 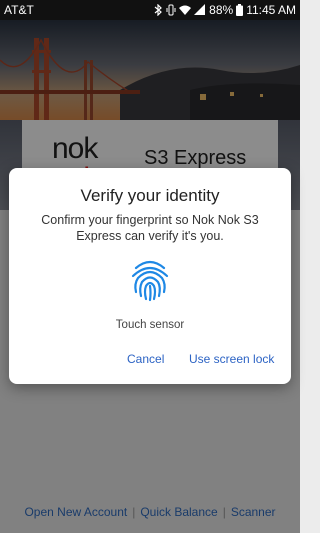 What do you see at coordinates (19, 10) in the screenshot?
I see `carrier-label: AT&T` at bounding box center [19, 10].